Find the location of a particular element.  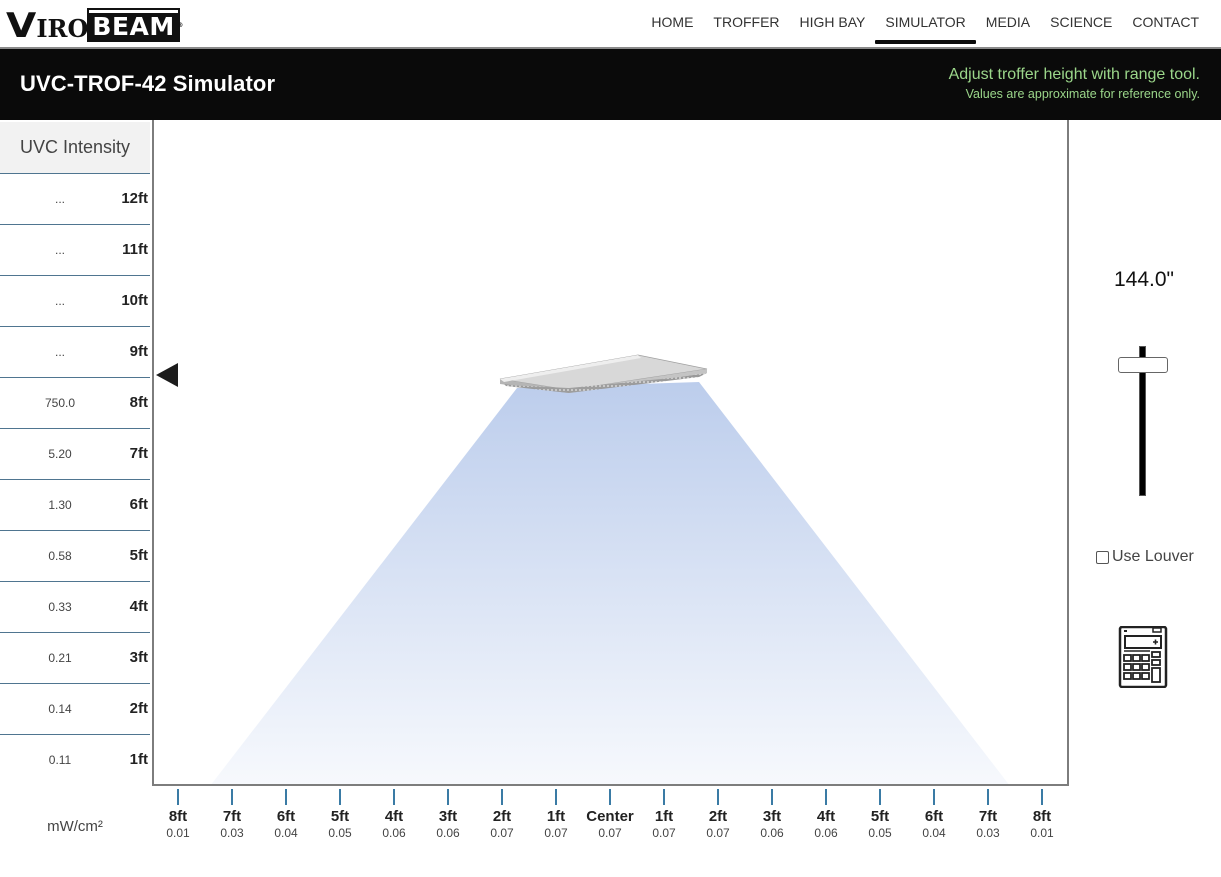

height-readout: 144.0" is located at coordinates (1143, 279).